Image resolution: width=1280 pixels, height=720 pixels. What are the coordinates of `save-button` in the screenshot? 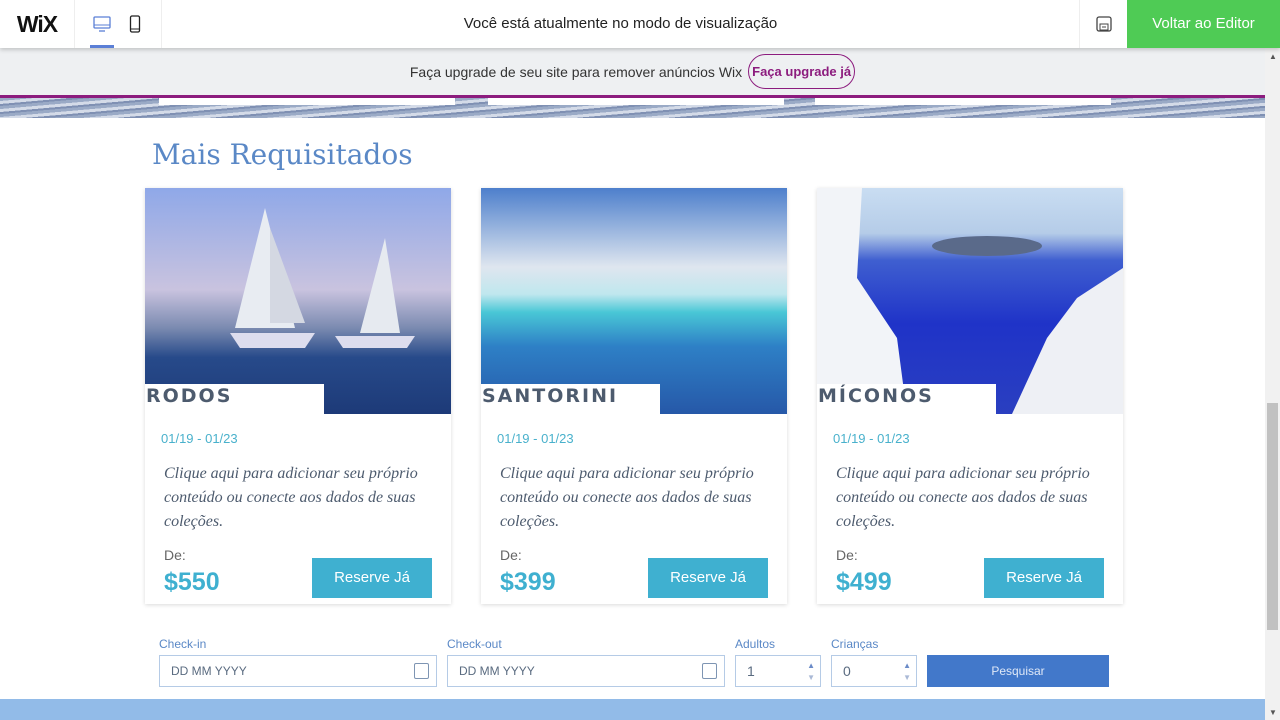 It's located at (1103, 24).